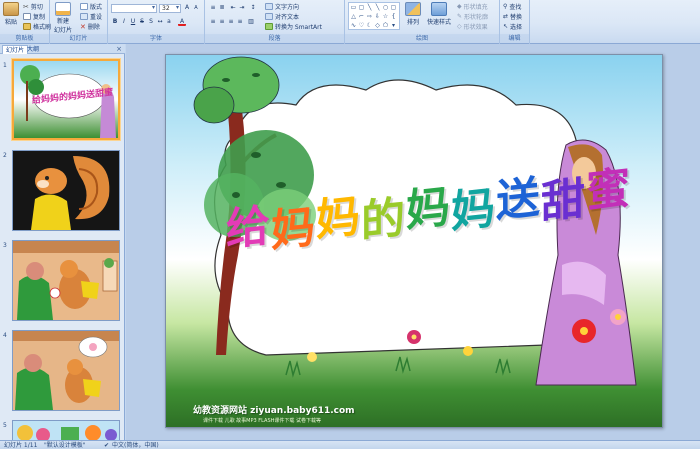  I want to click on underline-icon: U, so click(133, 22).